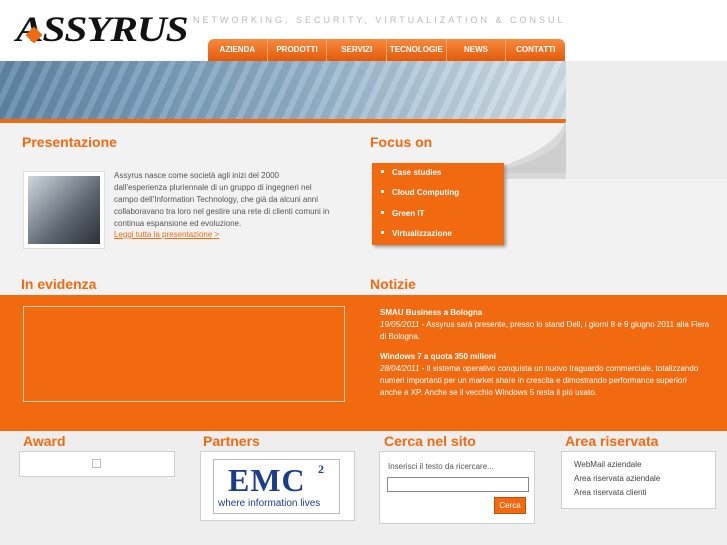 The image size is (727, 545). What do you see at coordinates (430, 441) in the screenshot?
I see `search-title: Cerca nel sito` at bounding box center [430, 441].